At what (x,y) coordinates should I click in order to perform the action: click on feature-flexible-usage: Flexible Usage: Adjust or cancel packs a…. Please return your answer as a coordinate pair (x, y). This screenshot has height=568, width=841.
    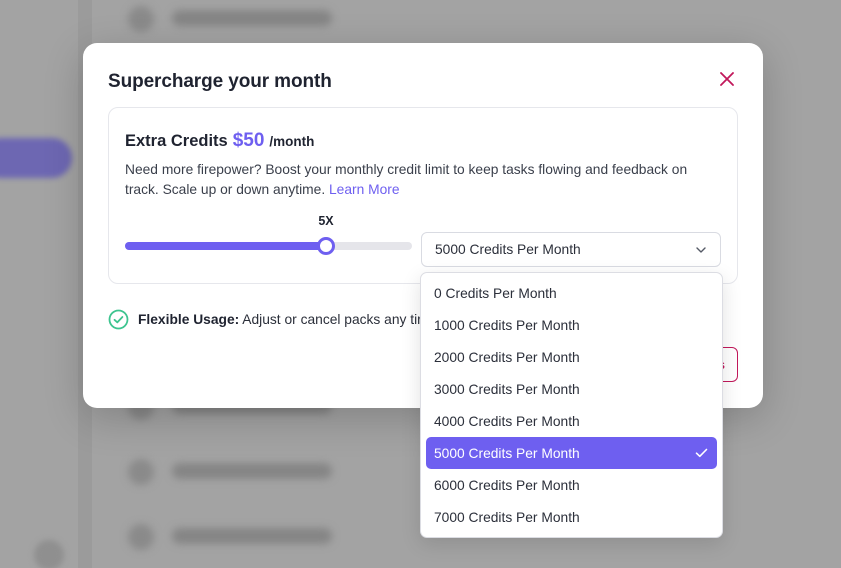
    Looking at the image, I should click on (265, 319).